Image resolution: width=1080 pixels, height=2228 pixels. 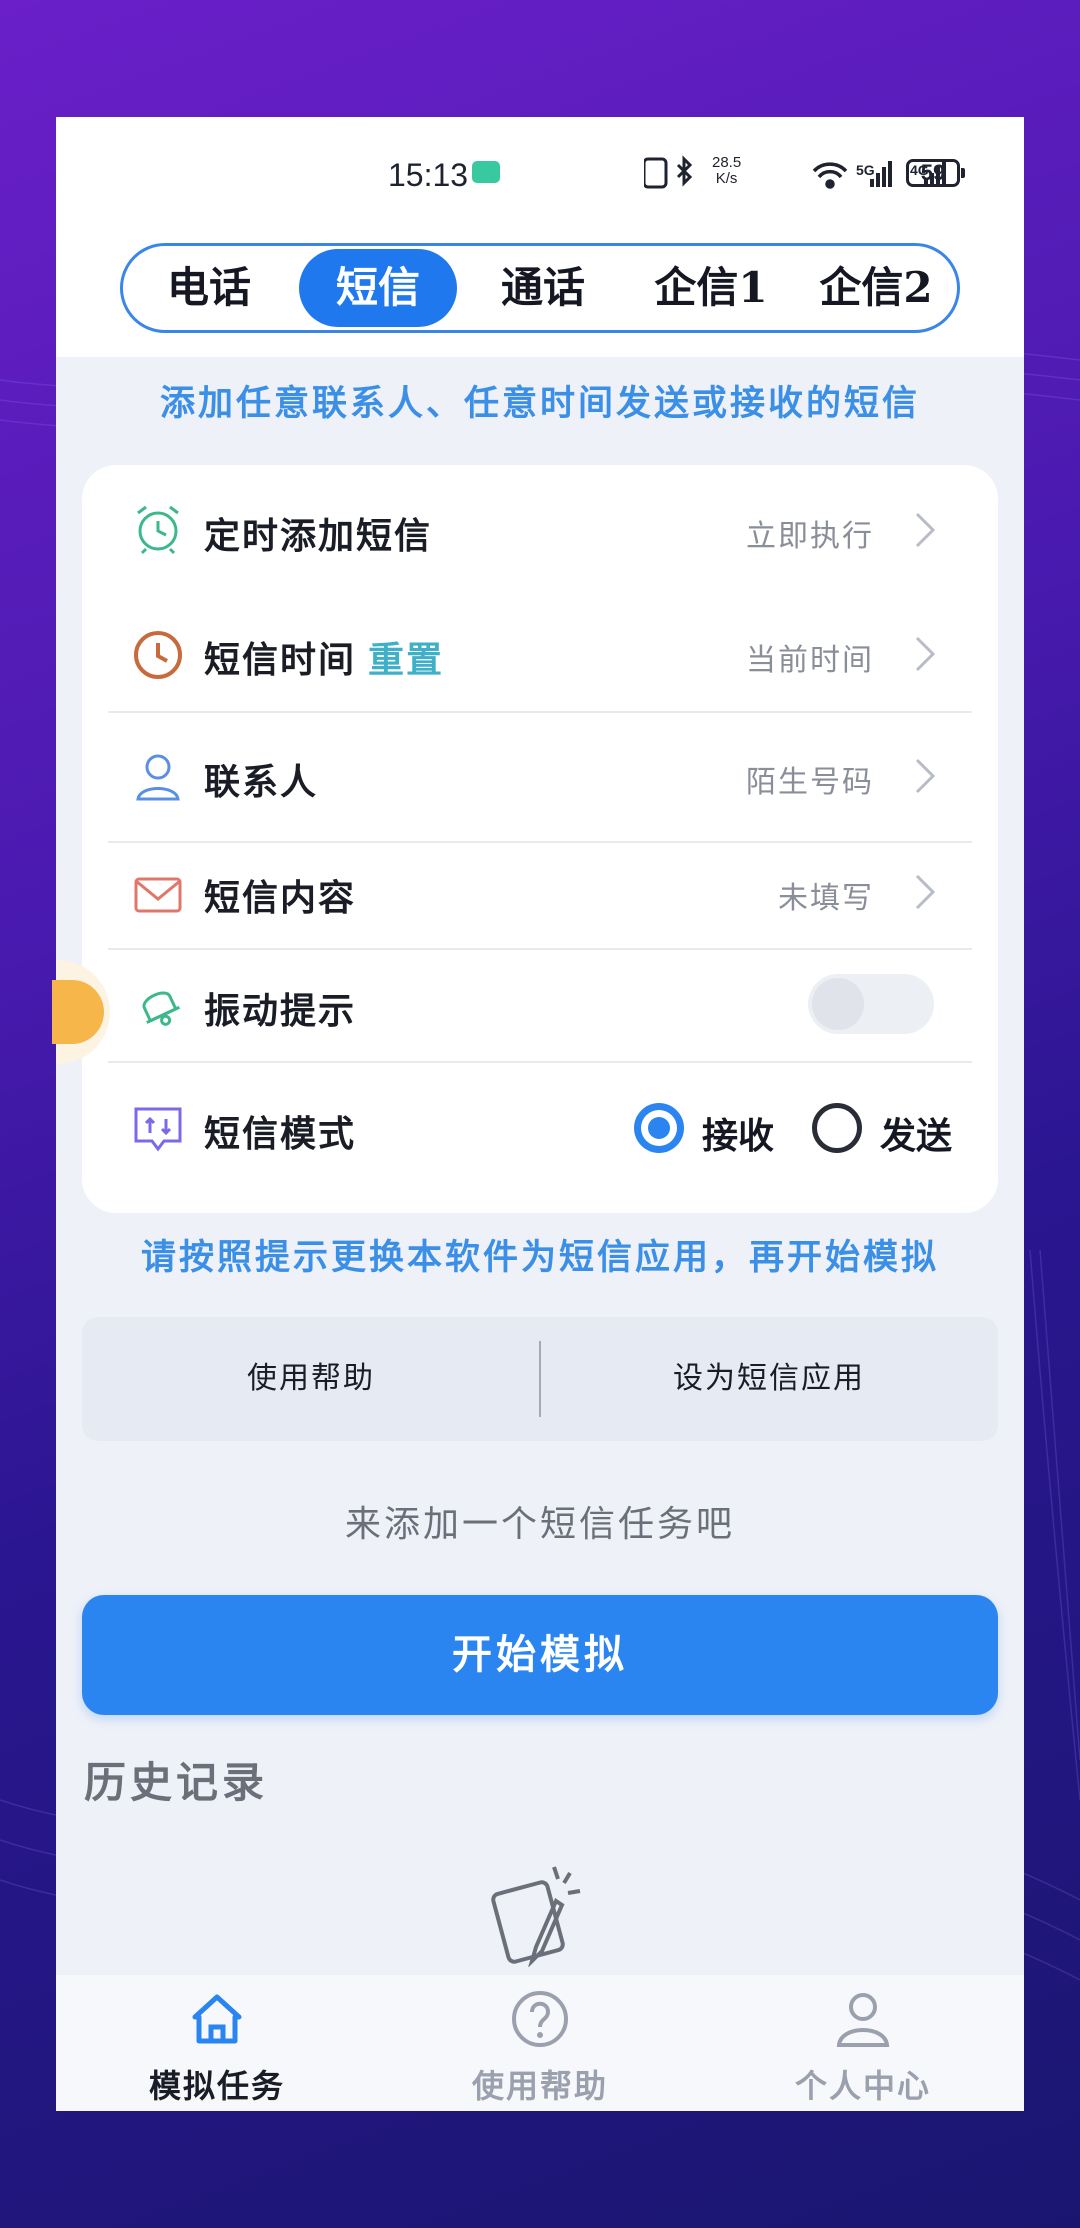 I want to click on person-icon, so click(x=158, y=777).